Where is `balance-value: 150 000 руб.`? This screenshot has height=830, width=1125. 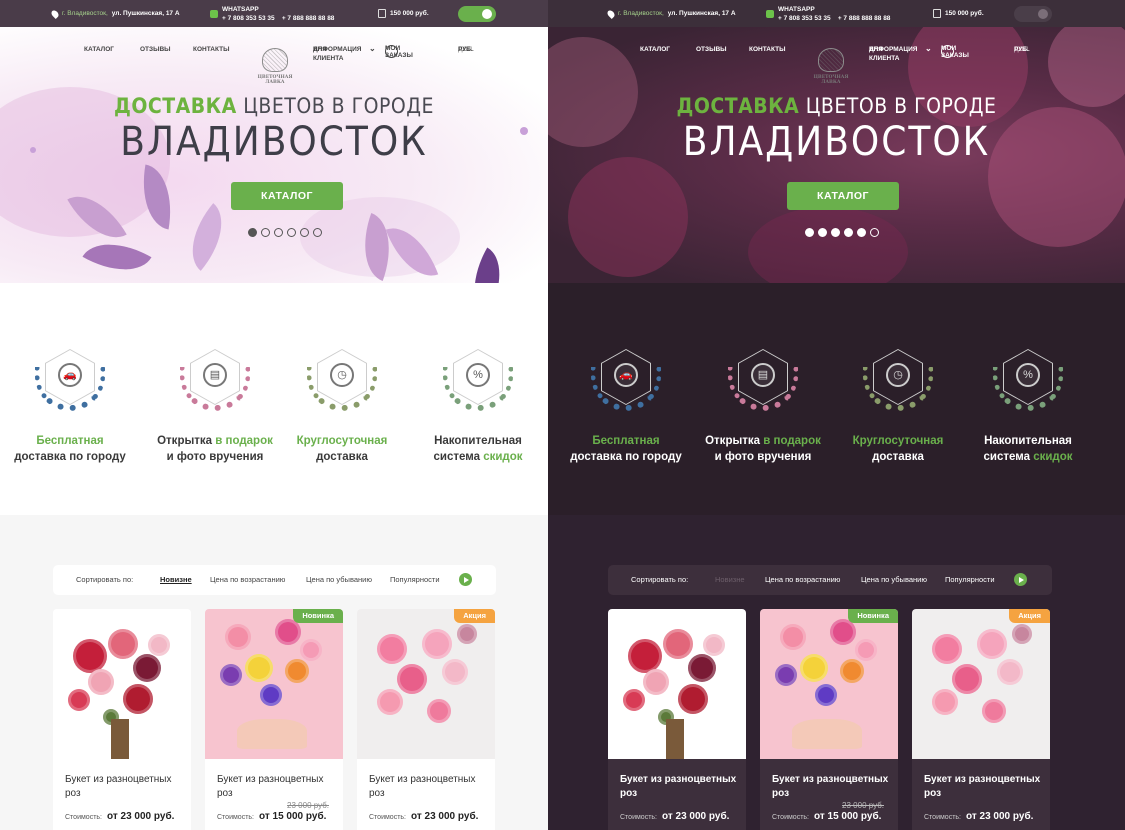 balance-value: 150 000 руб. is located at coordinates (409, 13).